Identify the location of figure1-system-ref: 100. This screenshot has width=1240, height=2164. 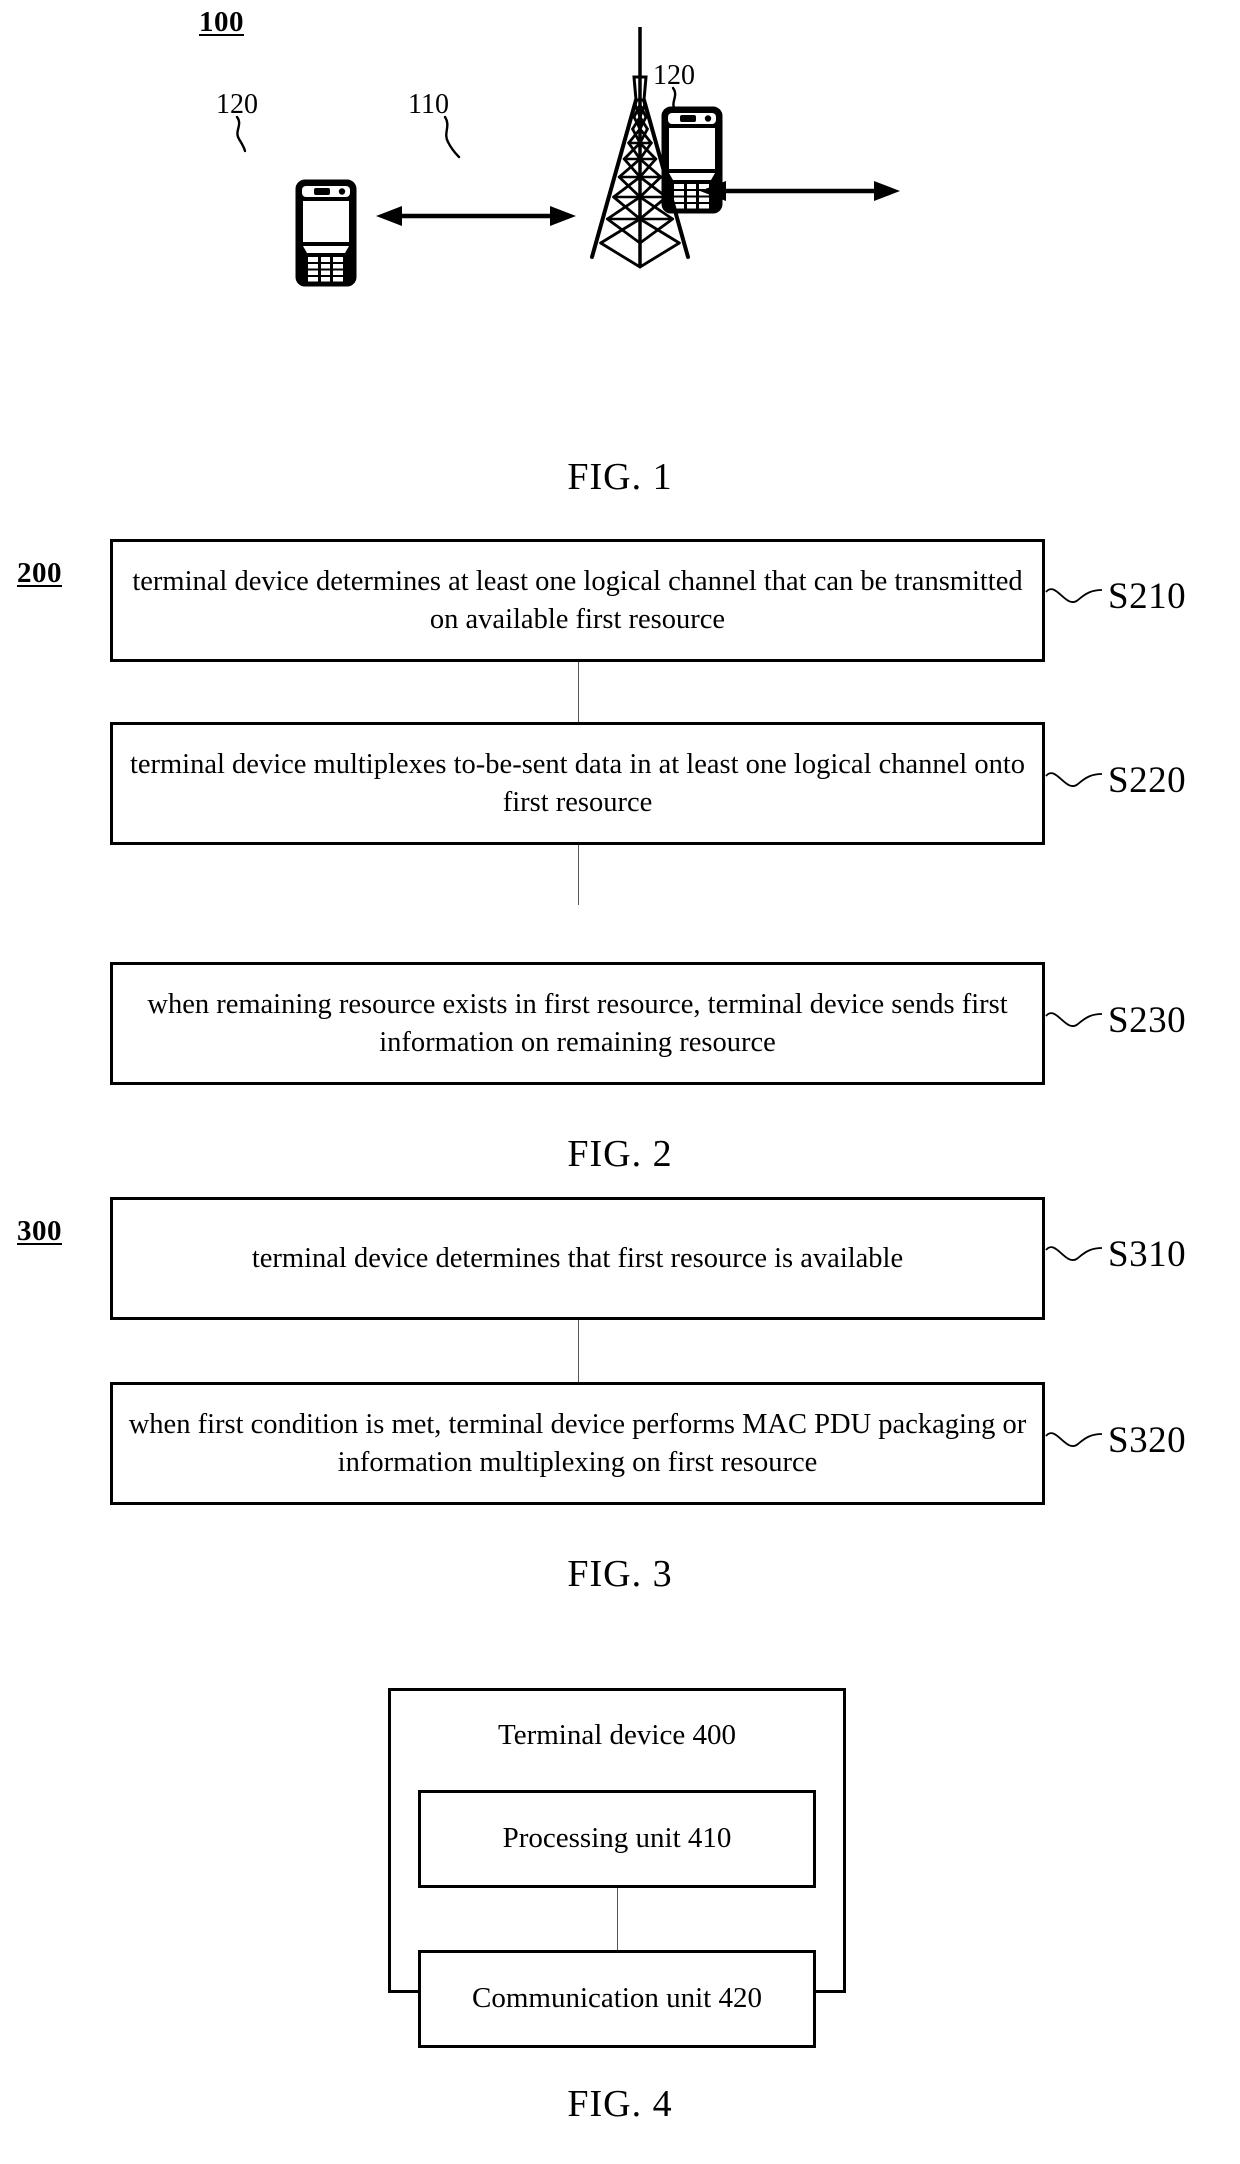
(221, 22).